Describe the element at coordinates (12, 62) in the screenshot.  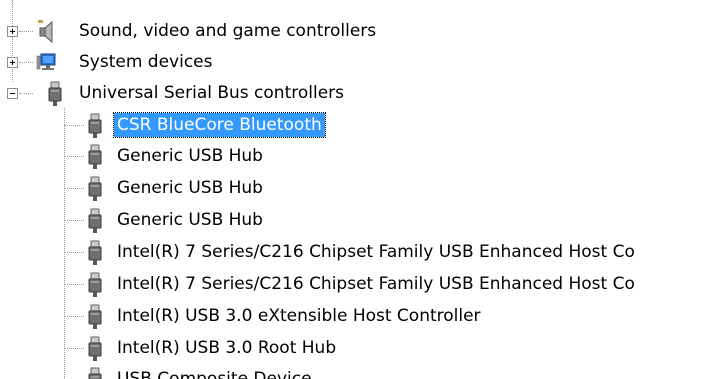
I see `expand-toggle-system-devices` at that location.